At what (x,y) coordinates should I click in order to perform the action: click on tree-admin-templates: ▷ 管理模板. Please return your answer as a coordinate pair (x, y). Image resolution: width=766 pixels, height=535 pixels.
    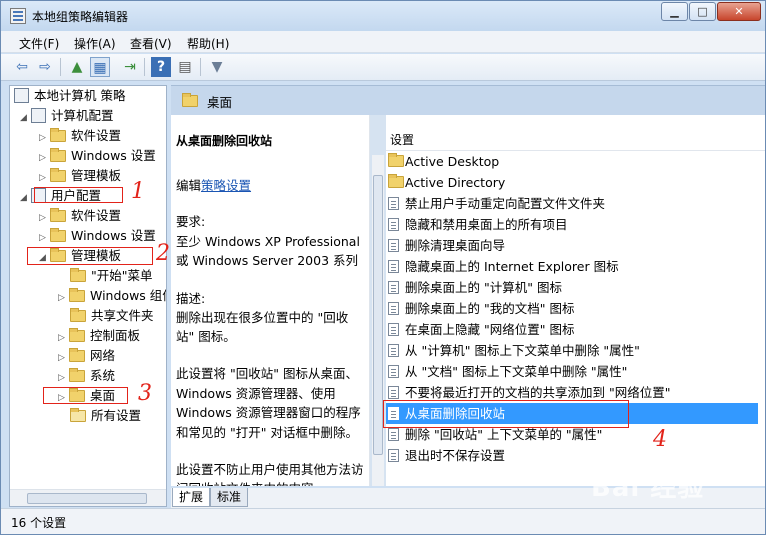
    Looking at the image, I should click on (80, 176).